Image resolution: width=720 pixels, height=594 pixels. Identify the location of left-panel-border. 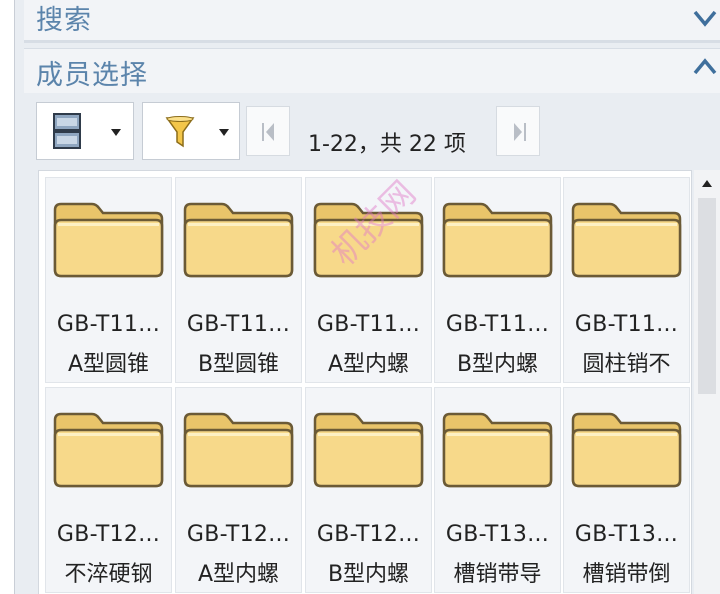
(7, 297).